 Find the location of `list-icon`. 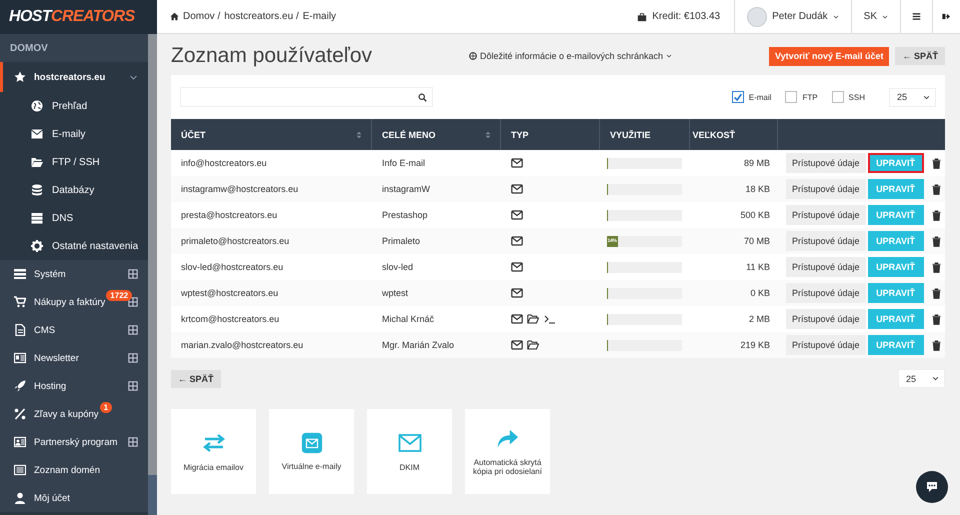

list-icon is located at coordinates (20, 470).